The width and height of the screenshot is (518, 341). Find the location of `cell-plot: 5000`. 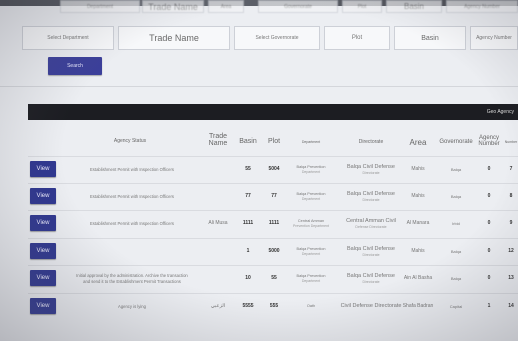

cell-plot: 5000 is located at coordinates (274, 251).